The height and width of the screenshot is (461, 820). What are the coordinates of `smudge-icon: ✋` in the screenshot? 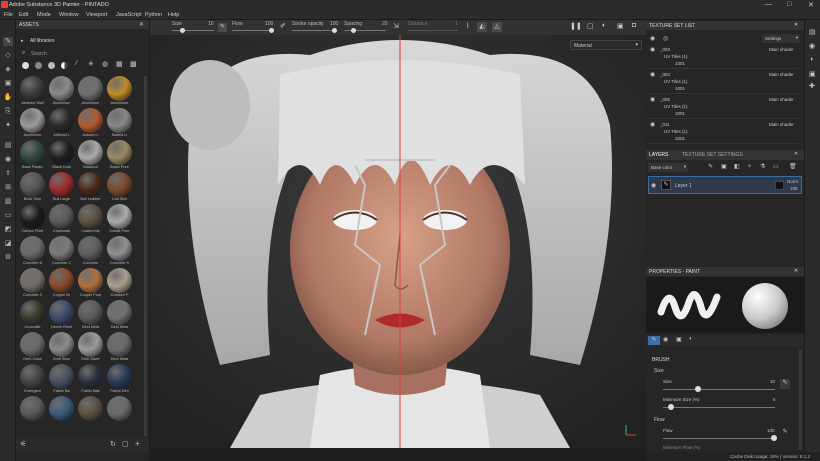 It's located at (8, 97).